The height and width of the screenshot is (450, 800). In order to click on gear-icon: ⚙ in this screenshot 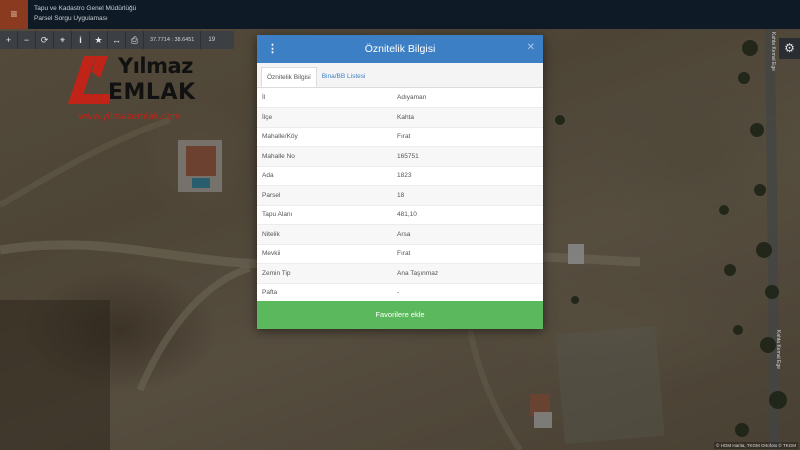, I will do `click(789, 48)`.